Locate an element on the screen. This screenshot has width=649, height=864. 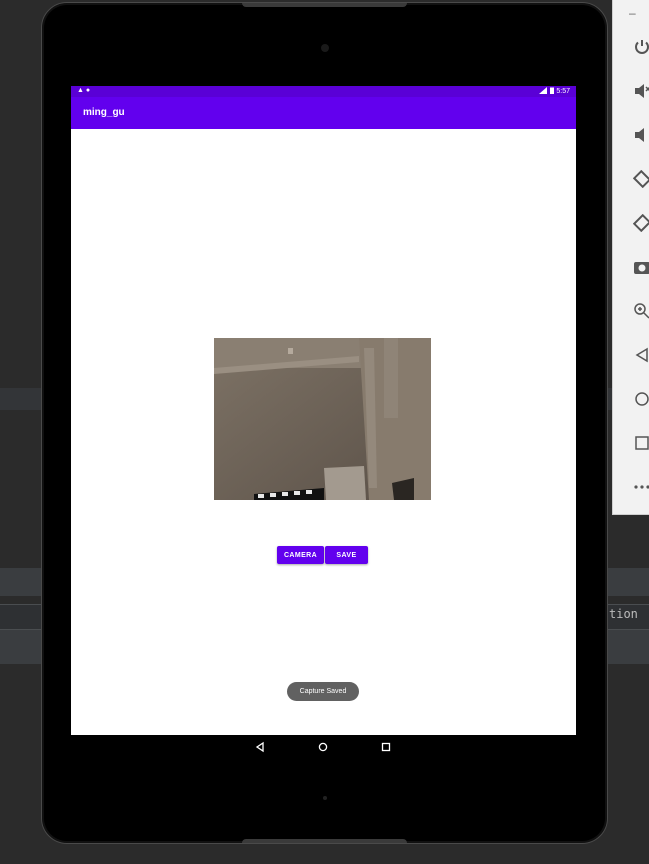
emulator-toolbar: – is located at coordinates (630, 257).